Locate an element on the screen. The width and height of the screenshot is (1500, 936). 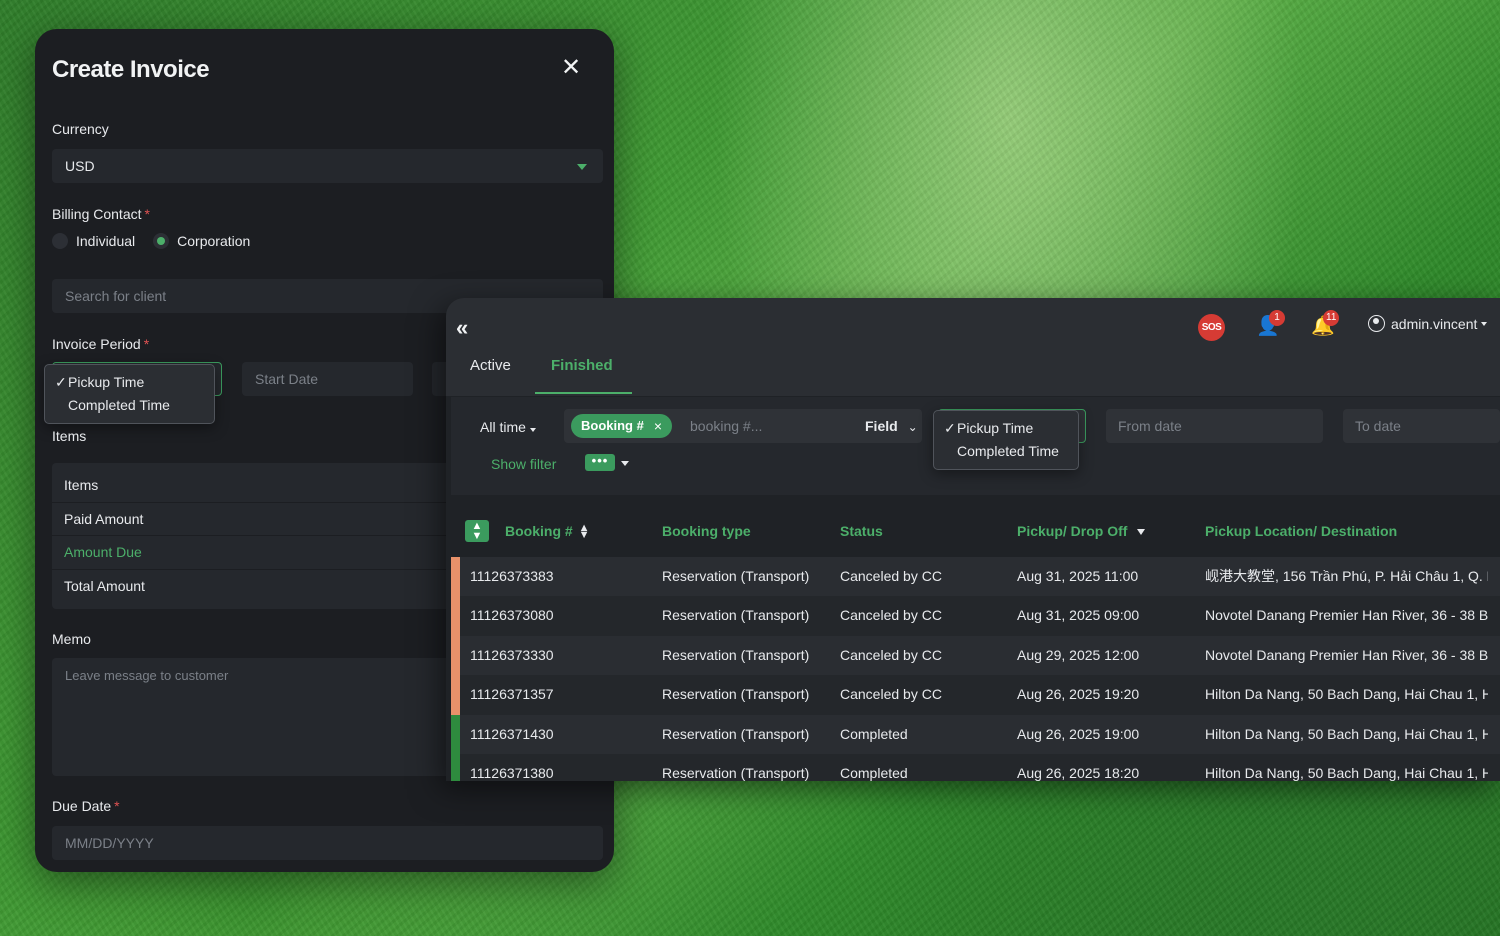
user-menu: admin.vincent is located at coordinates (1428, 323).